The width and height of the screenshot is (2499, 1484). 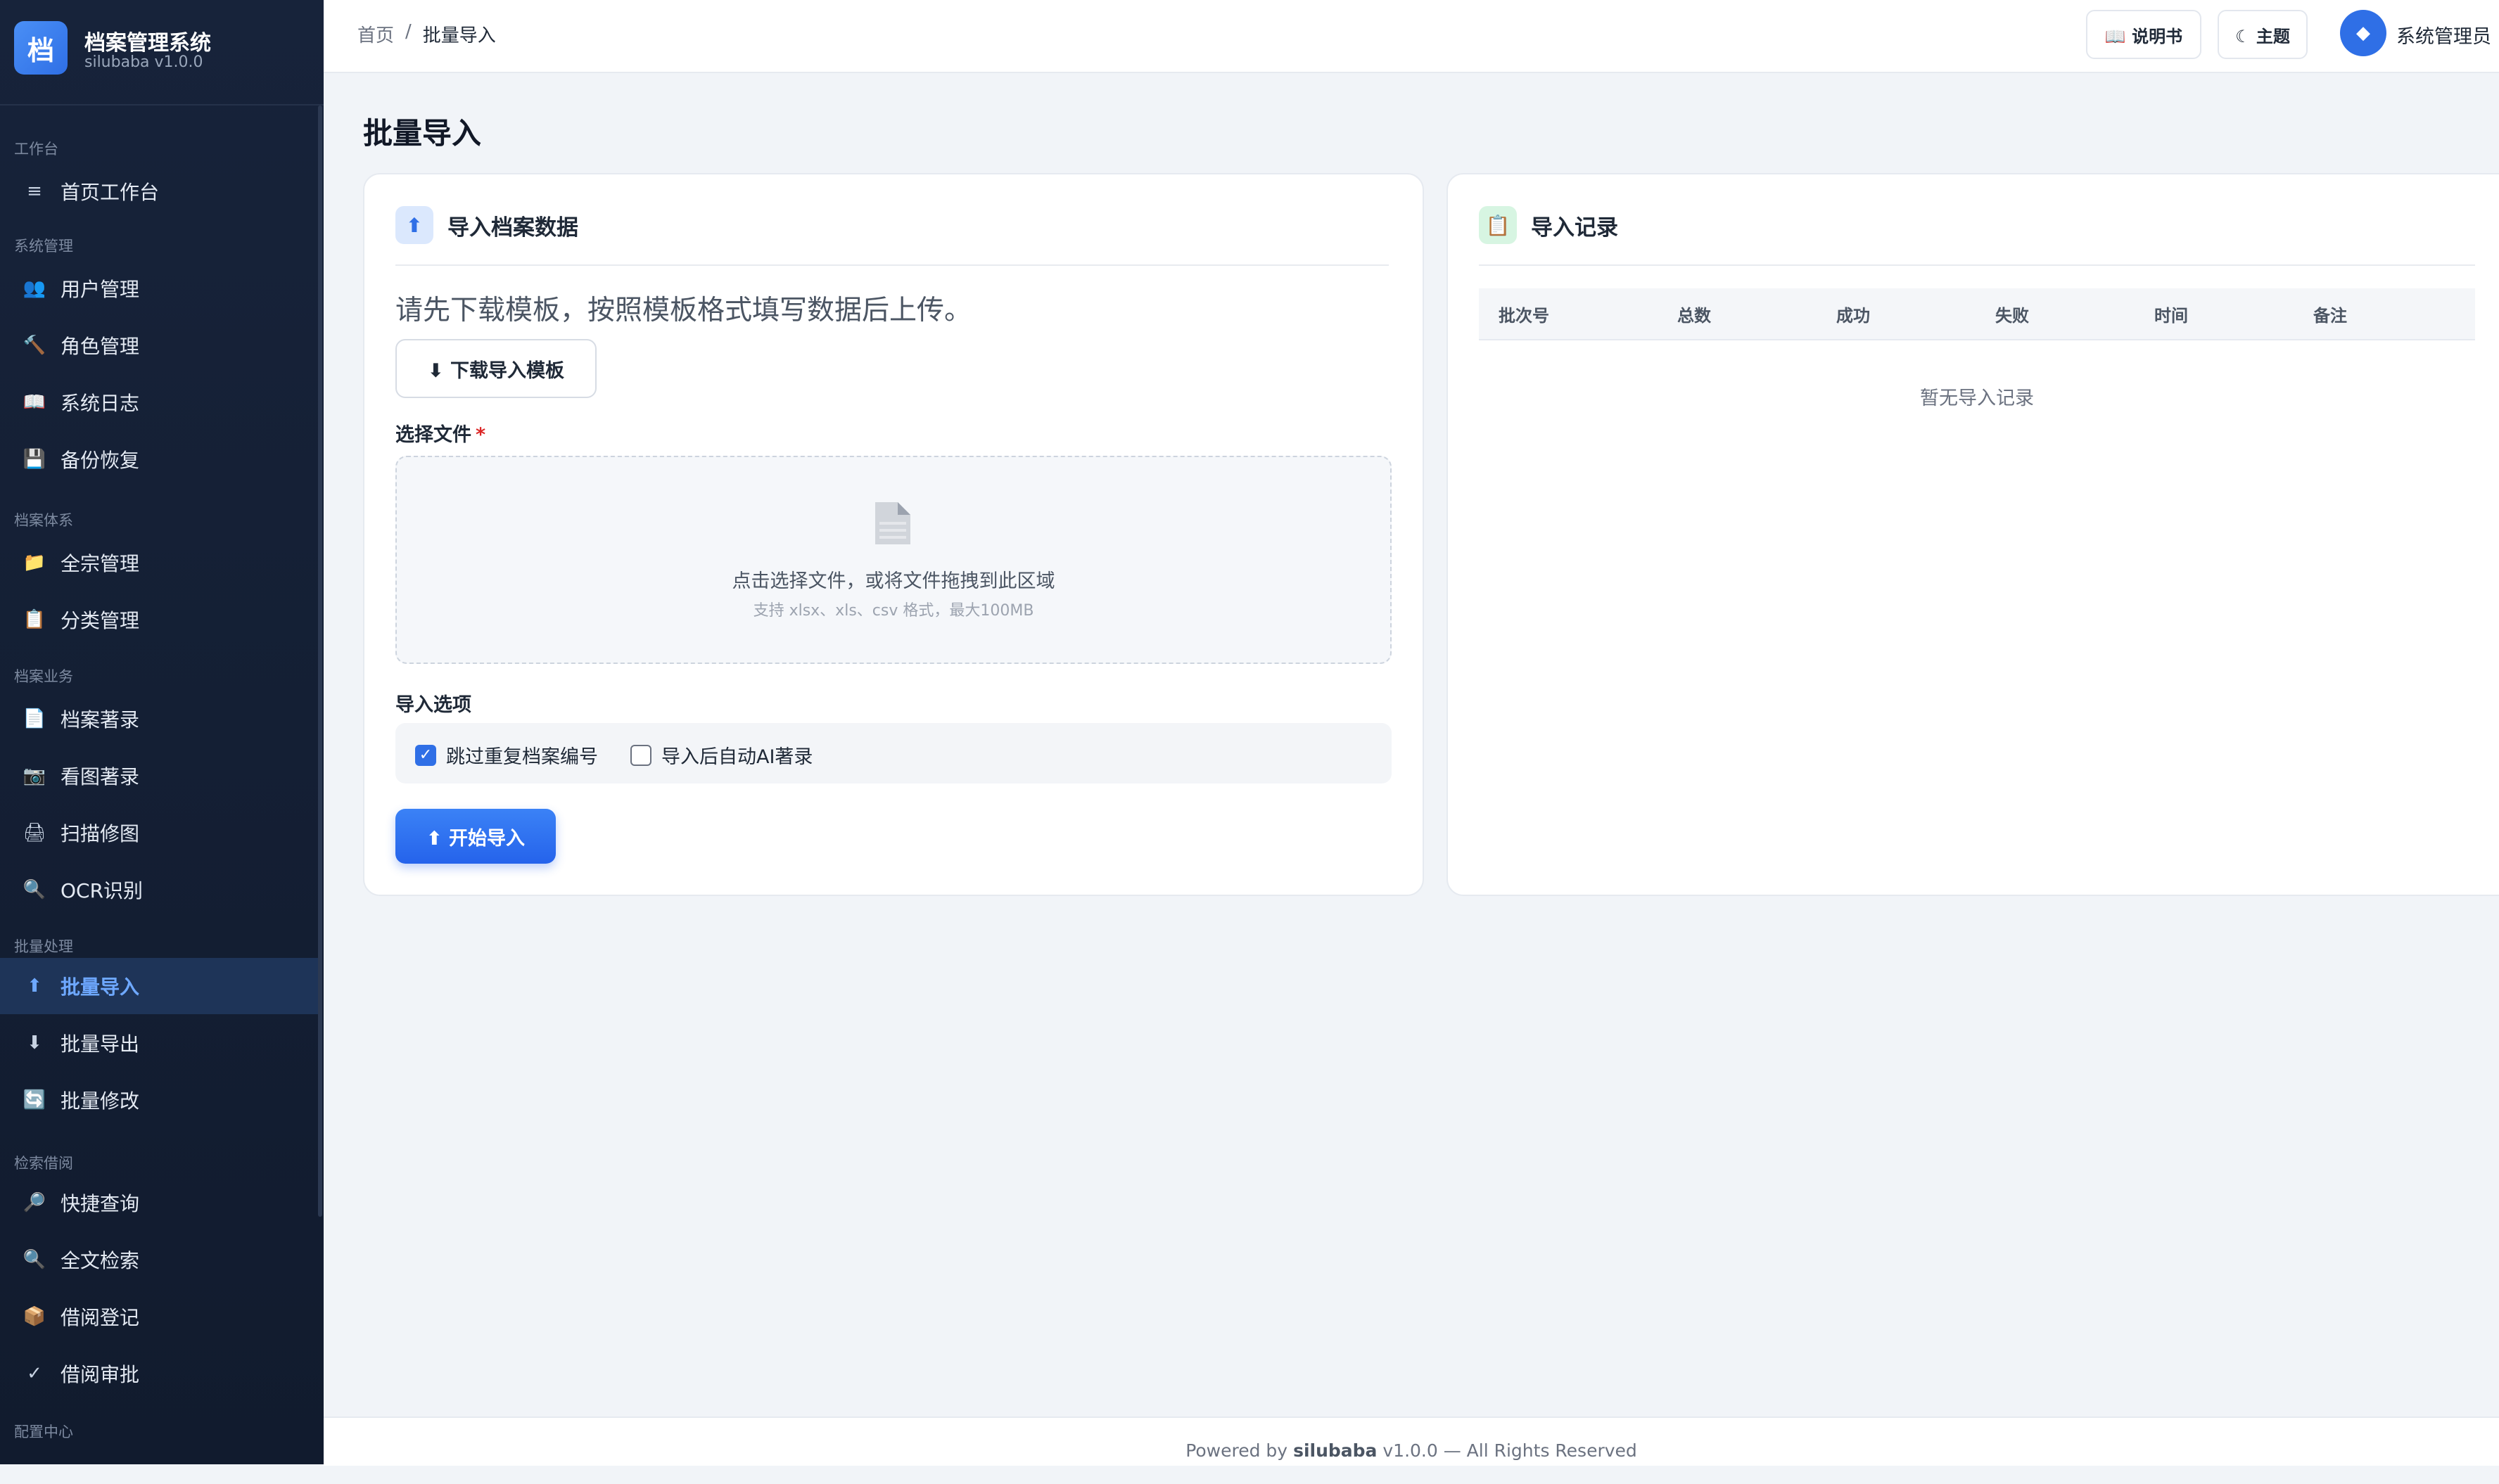 I want to click on sidebar-item: 🔍 全文检索, so click(x=160, y=1260).